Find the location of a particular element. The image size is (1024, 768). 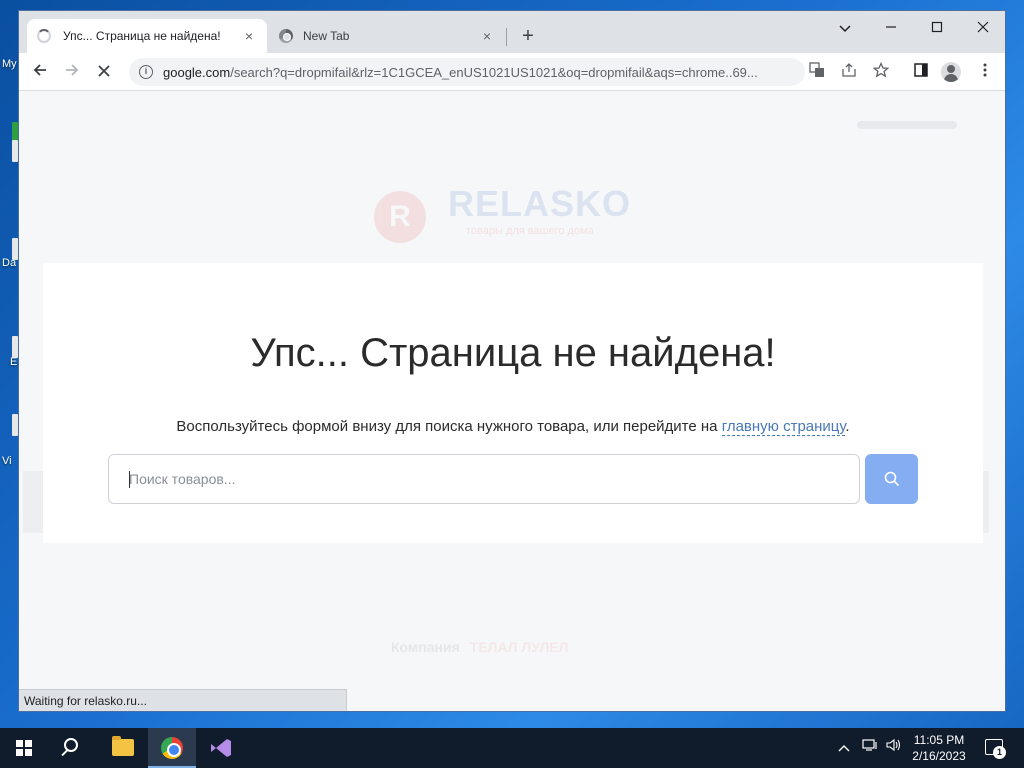

notification-badge: 1 is located at coordinates (999, 752).